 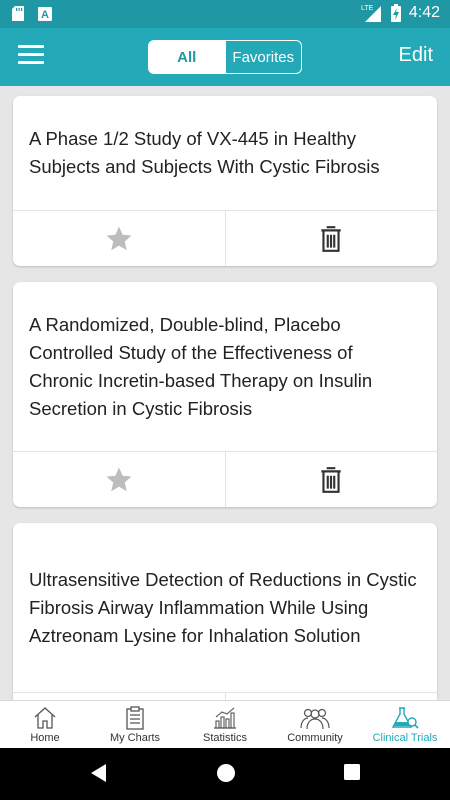 I want to click on clock: 4:42, so click(x=424, y=12).